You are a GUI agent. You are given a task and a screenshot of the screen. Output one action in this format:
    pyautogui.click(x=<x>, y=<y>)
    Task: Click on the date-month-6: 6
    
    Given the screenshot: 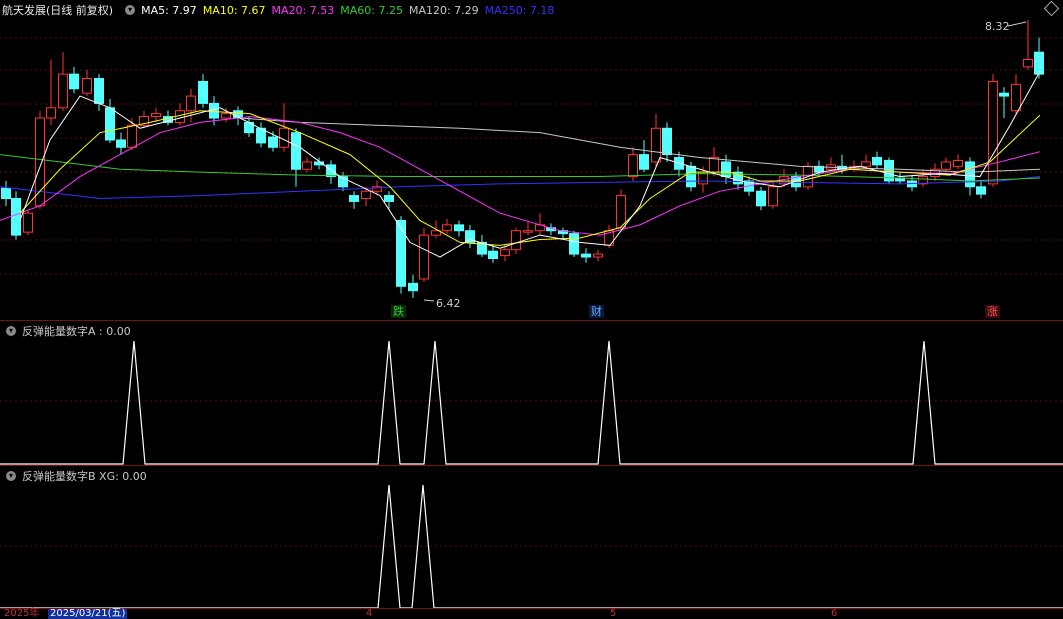 What is the action you would take?
    pyautogui.click(x=834, y=613)
    